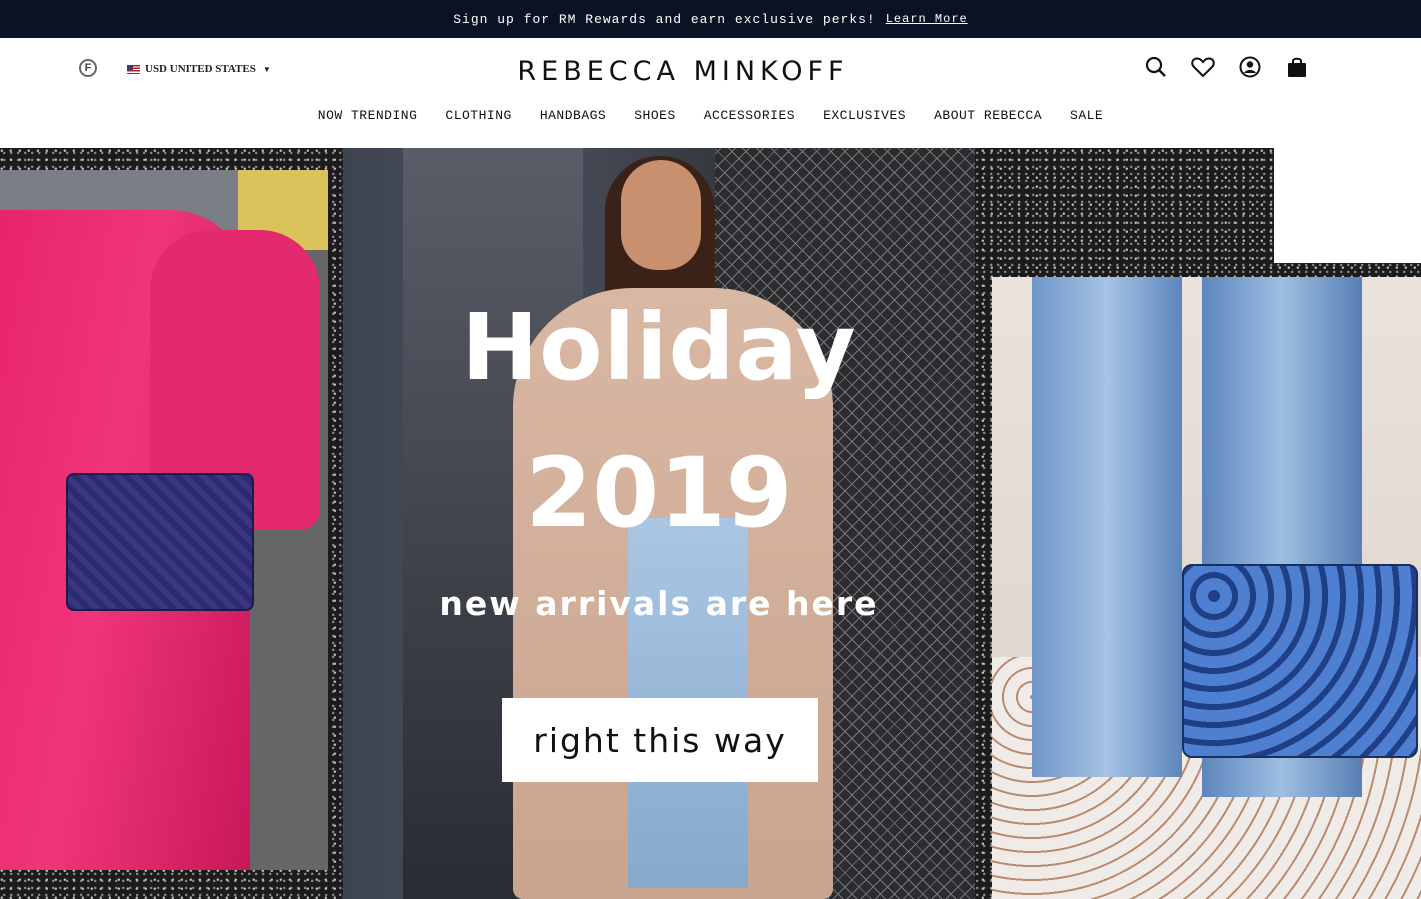 The height and width of the screenshot is (899, 1421). I want to click on cta-button: right this way, so click(660, 740).